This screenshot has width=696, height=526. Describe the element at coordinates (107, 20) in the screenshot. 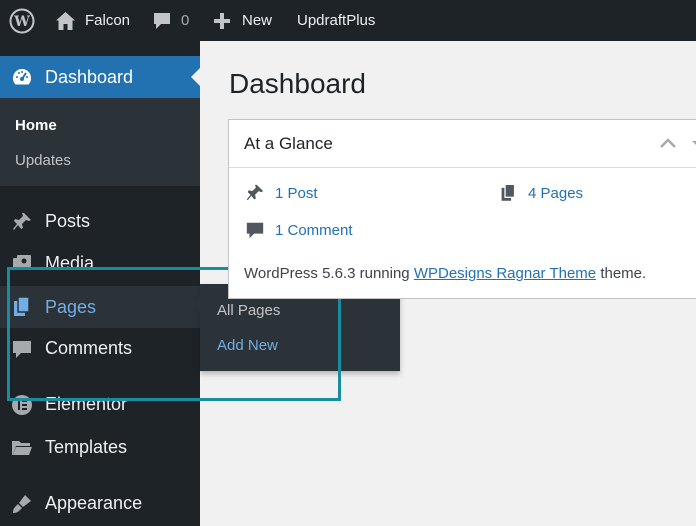

I see `site-name-link: Falcon` at that location.